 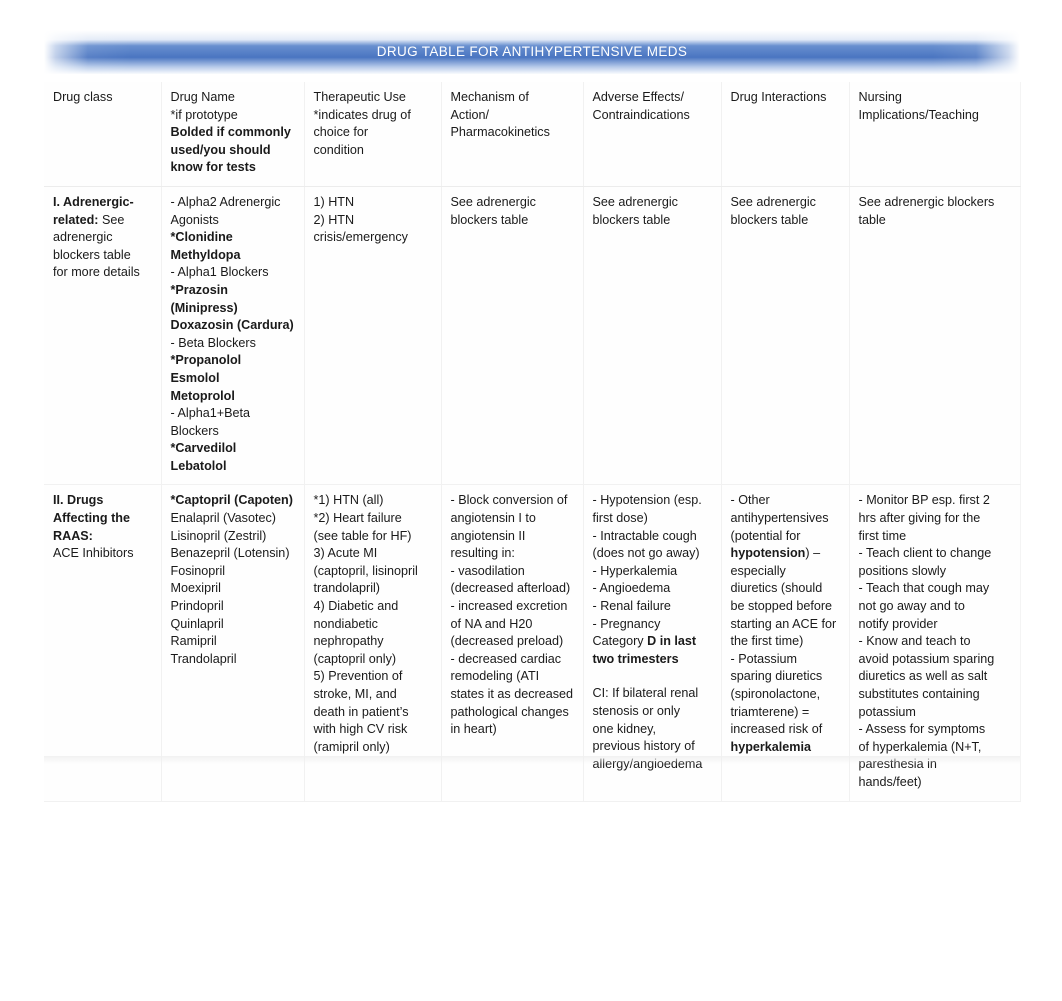 I want to click on cell-text-line: Prindopril, so click(x=197, y=606).